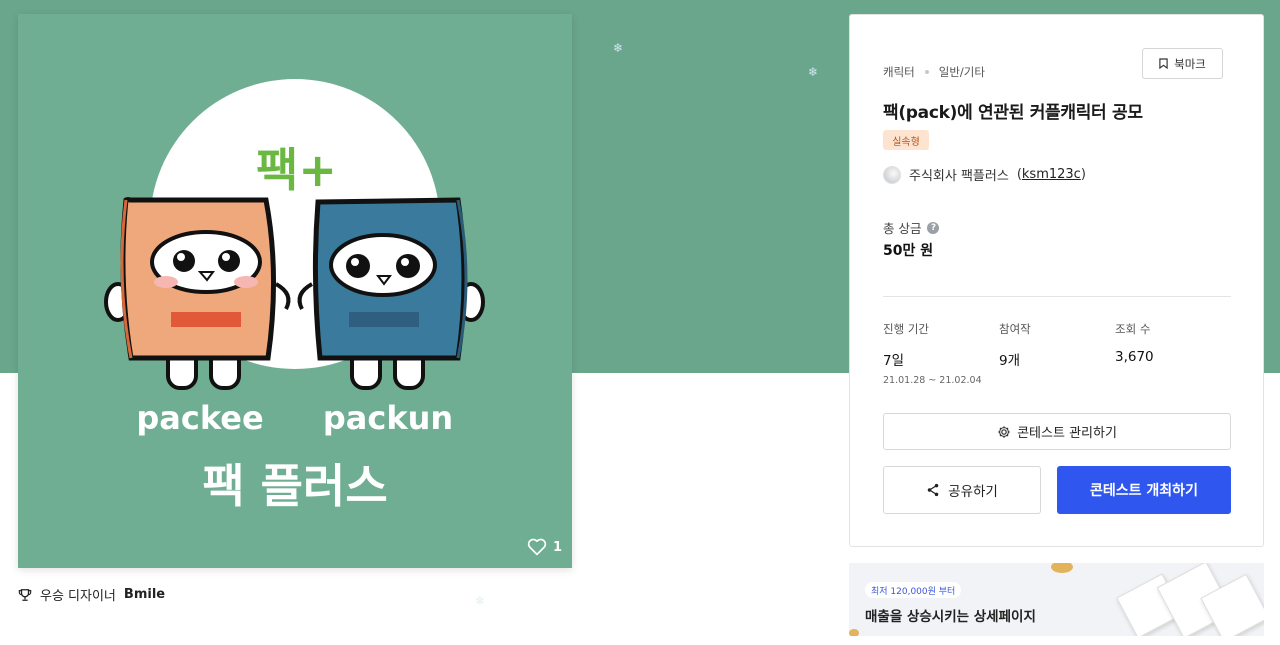  Describe the element at coordinates (78, 596) in the screenshot. I see `designer-prefix: 우승 디자이너` at that location.